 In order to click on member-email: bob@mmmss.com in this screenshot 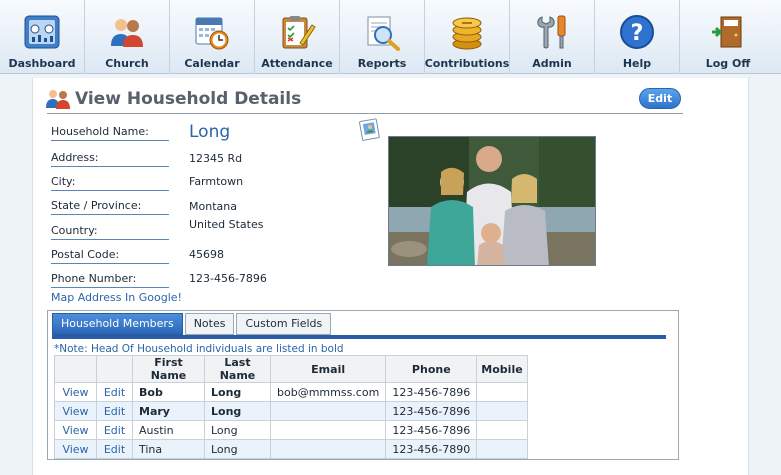, I will do `click(328, 392)`.